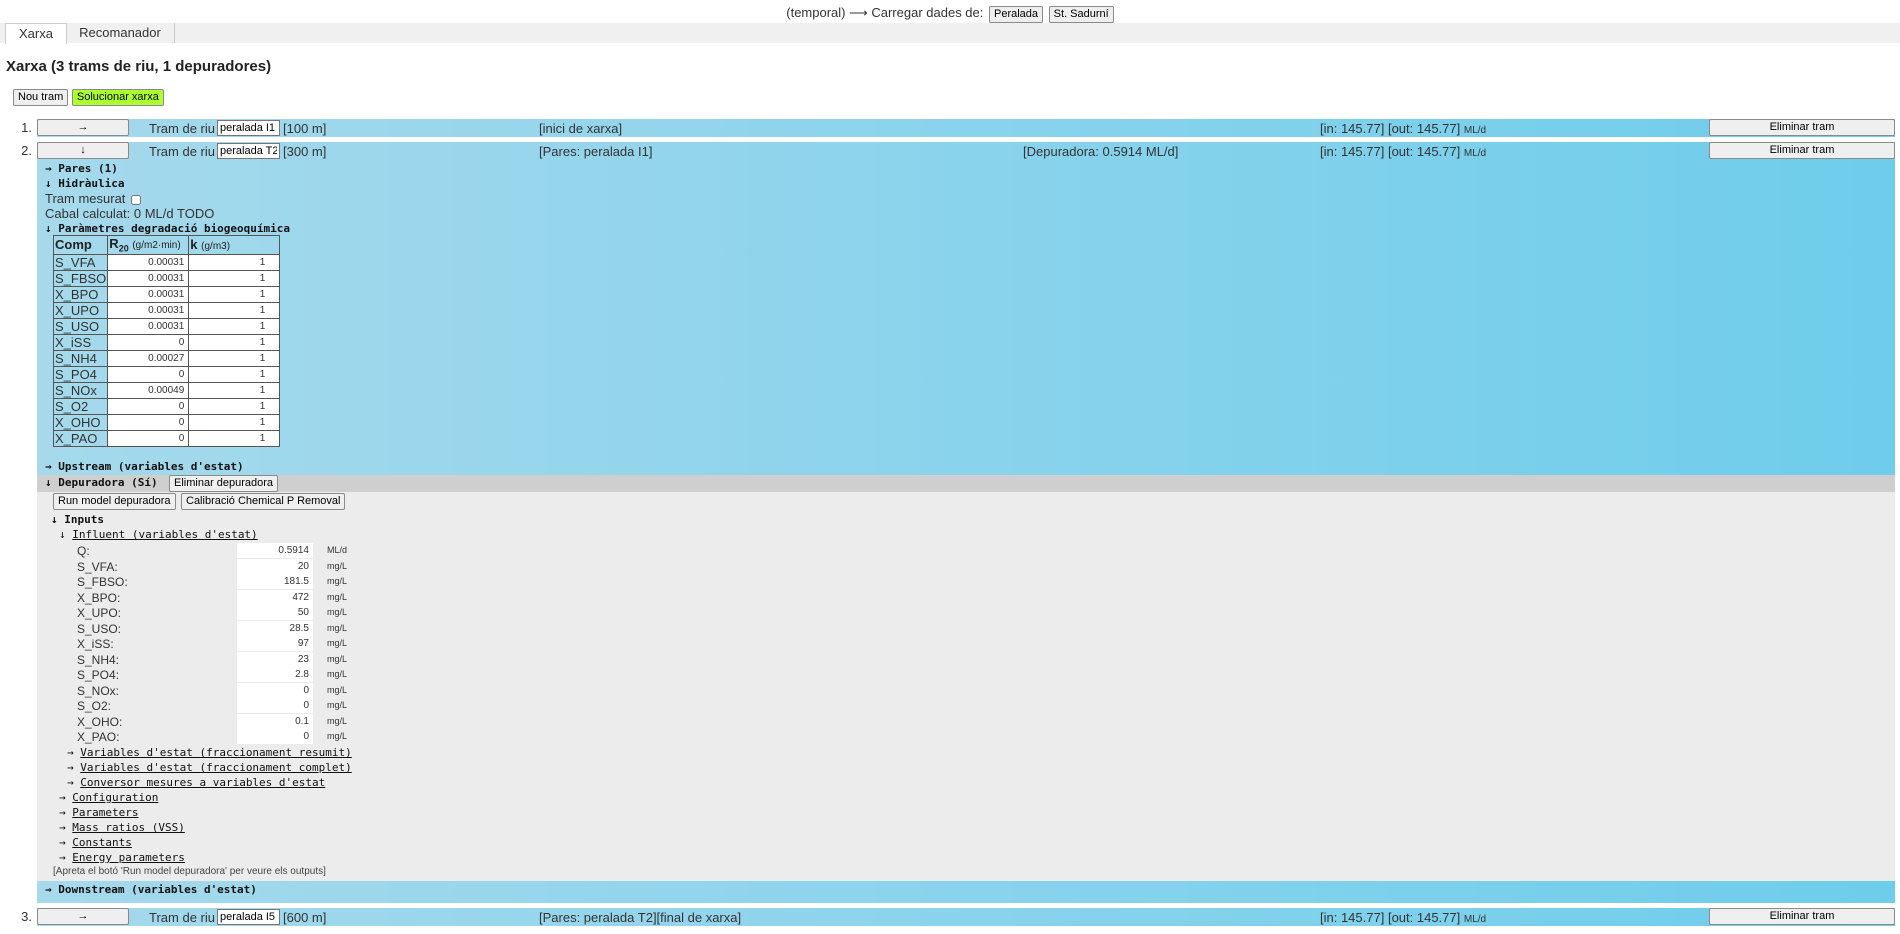 Image resolution: width=1900 pixels, height=934 pixels. I want to click on calibration-p-removal-button: Calibració Chemical P Removal, so click(263, 501).